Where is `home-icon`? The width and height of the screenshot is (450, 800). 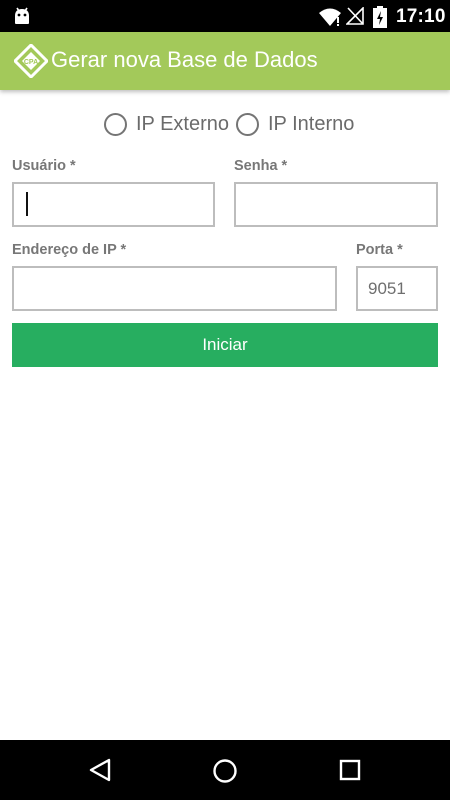
home-icon is located at coordinates (225, 771).